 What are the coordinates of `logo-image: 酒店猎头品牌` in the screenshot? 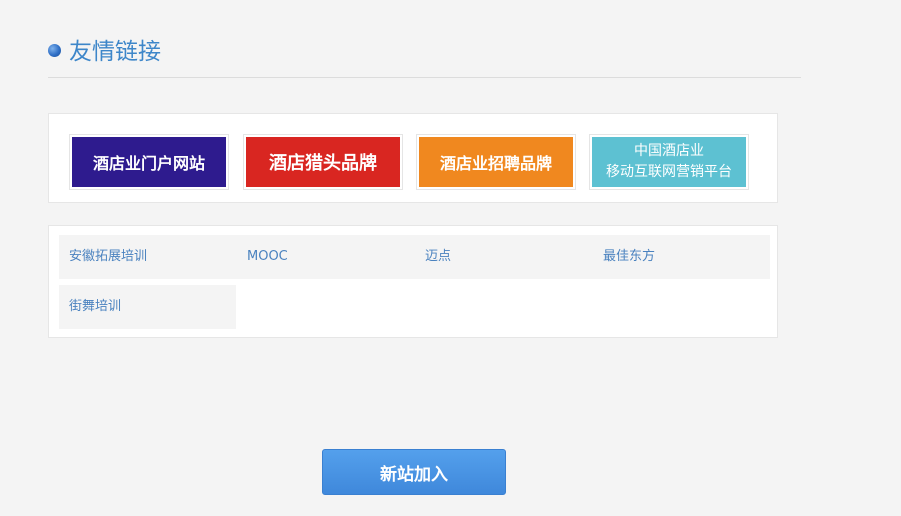 It's located at (323, 162).